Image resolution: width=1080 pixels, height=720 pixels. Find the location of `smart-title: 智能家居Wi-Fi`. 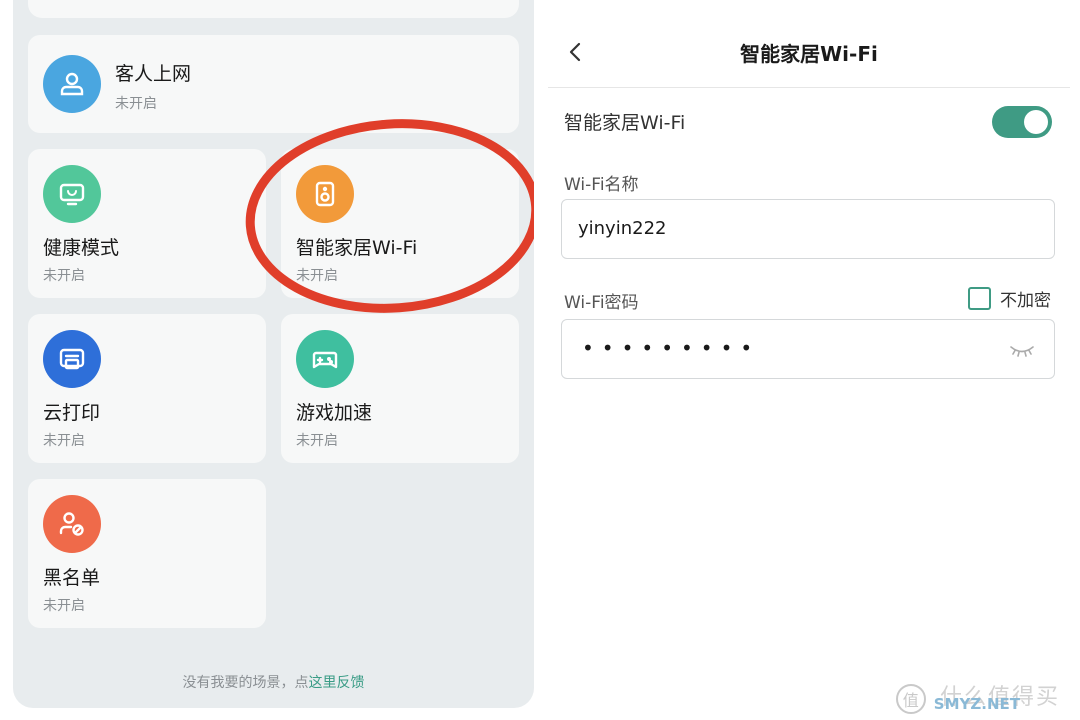

smart-title: 智能家居Wi-Fi is located at coordinates (357, 248).